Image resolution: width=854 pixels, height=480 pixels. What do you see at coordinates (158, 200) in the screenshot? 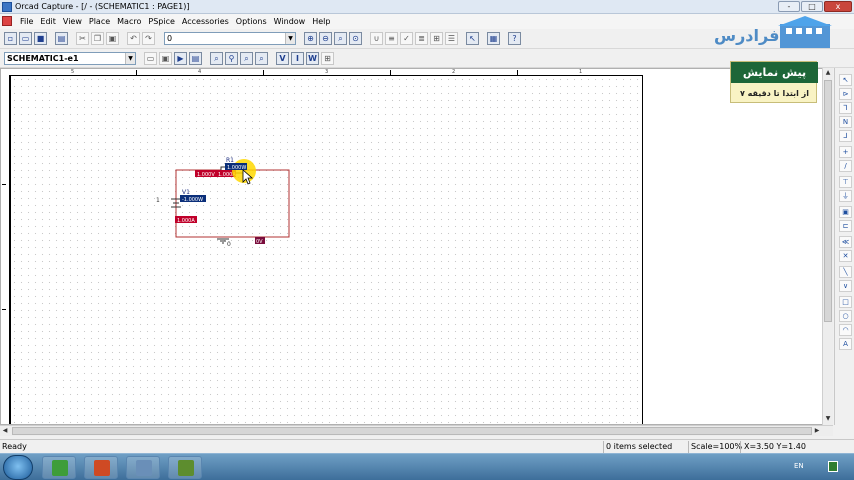
I see `node-label: 1` at bounding box center [158, 200].